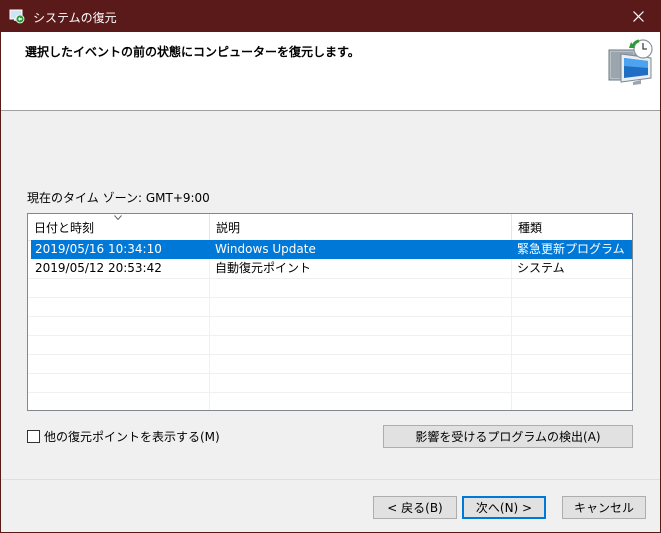 The image size is (661, 533). What do you see at coordinates (630, 62) in the screenshot?
I see `restore-computer-clock-icon` at bounding box center [630, 62].